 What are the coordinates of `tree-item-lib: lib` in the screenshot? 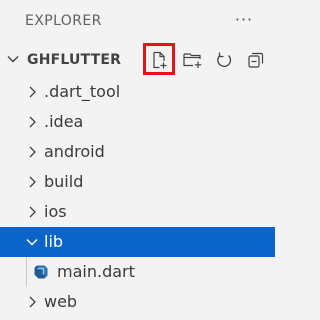 It's located at (137, 242).